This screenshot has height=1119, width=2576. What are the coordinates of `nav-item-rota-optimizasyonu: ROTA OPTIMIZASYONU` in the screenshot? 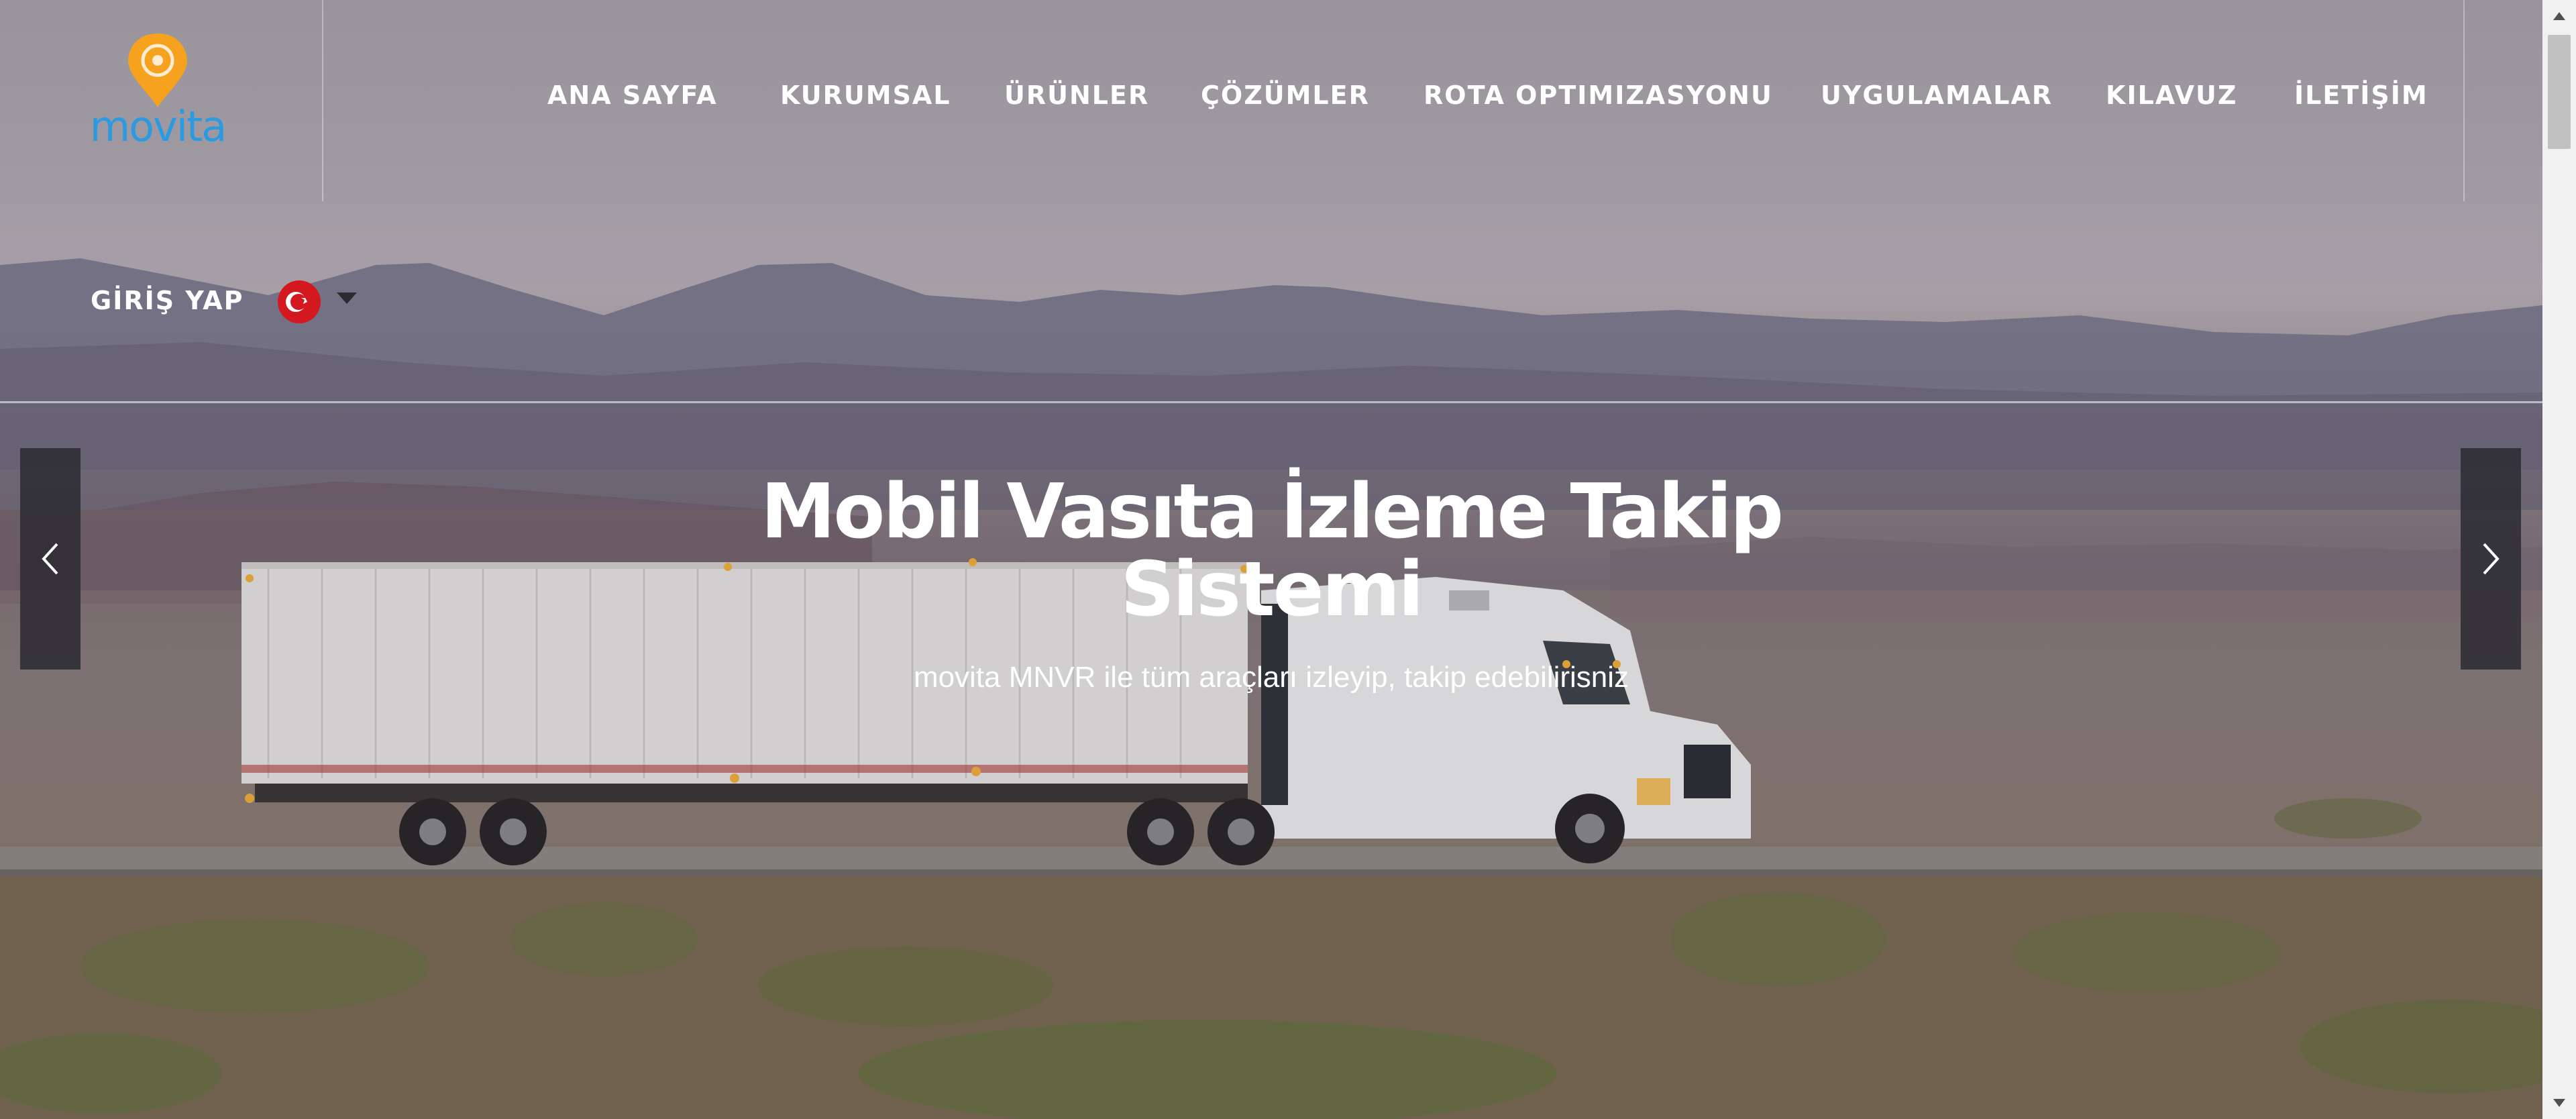 It's located at (1598, 96).